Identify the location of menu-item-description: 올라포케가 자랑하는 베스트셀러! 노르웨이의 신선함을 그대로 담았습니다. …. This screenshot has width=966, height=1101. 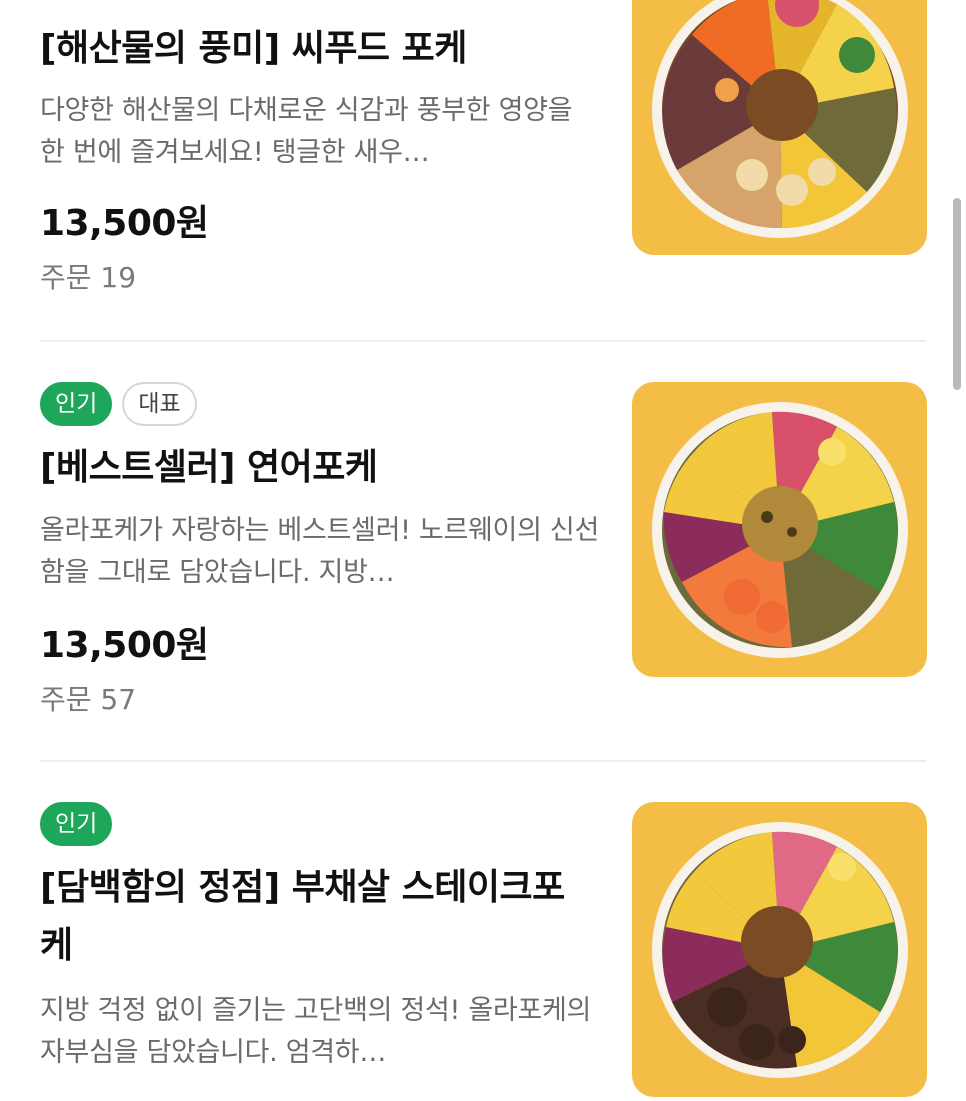
(319, 551).